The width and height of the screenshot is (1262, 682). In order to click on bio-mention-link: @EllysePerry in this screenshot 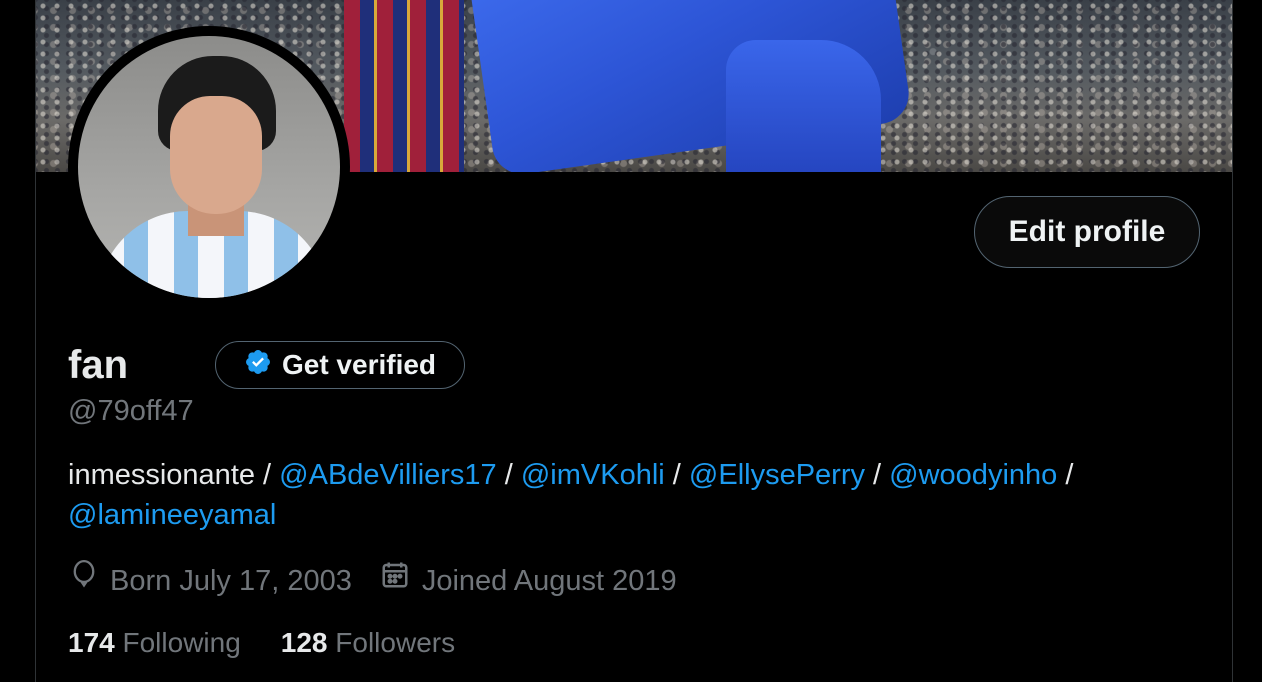, I will do `click(777, 475)`.